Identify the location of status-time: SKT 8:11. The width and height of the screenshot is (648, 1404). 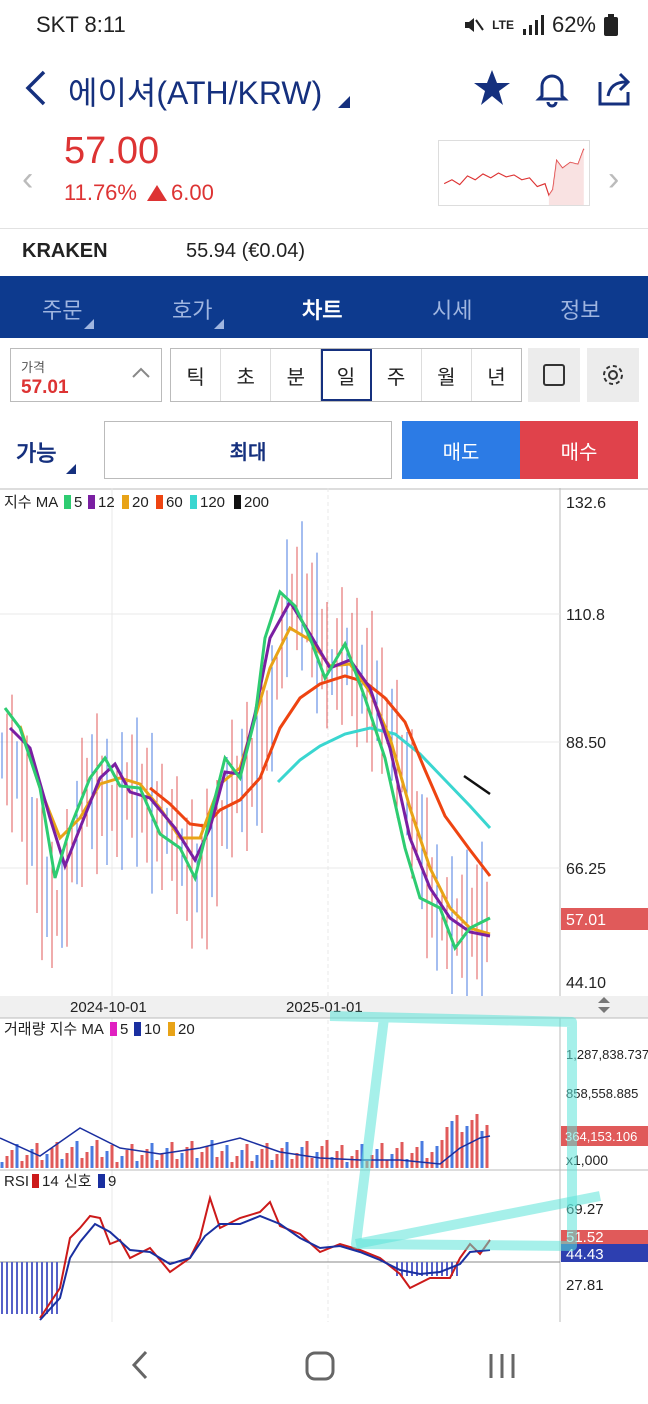
(81, 24).